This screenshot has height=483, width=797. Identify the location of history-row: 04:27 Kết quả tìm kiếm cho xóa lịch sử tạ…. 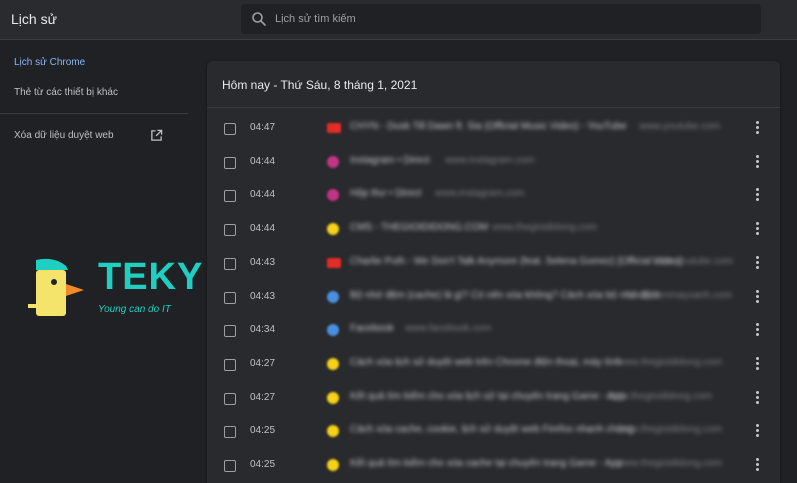
(493, 402).